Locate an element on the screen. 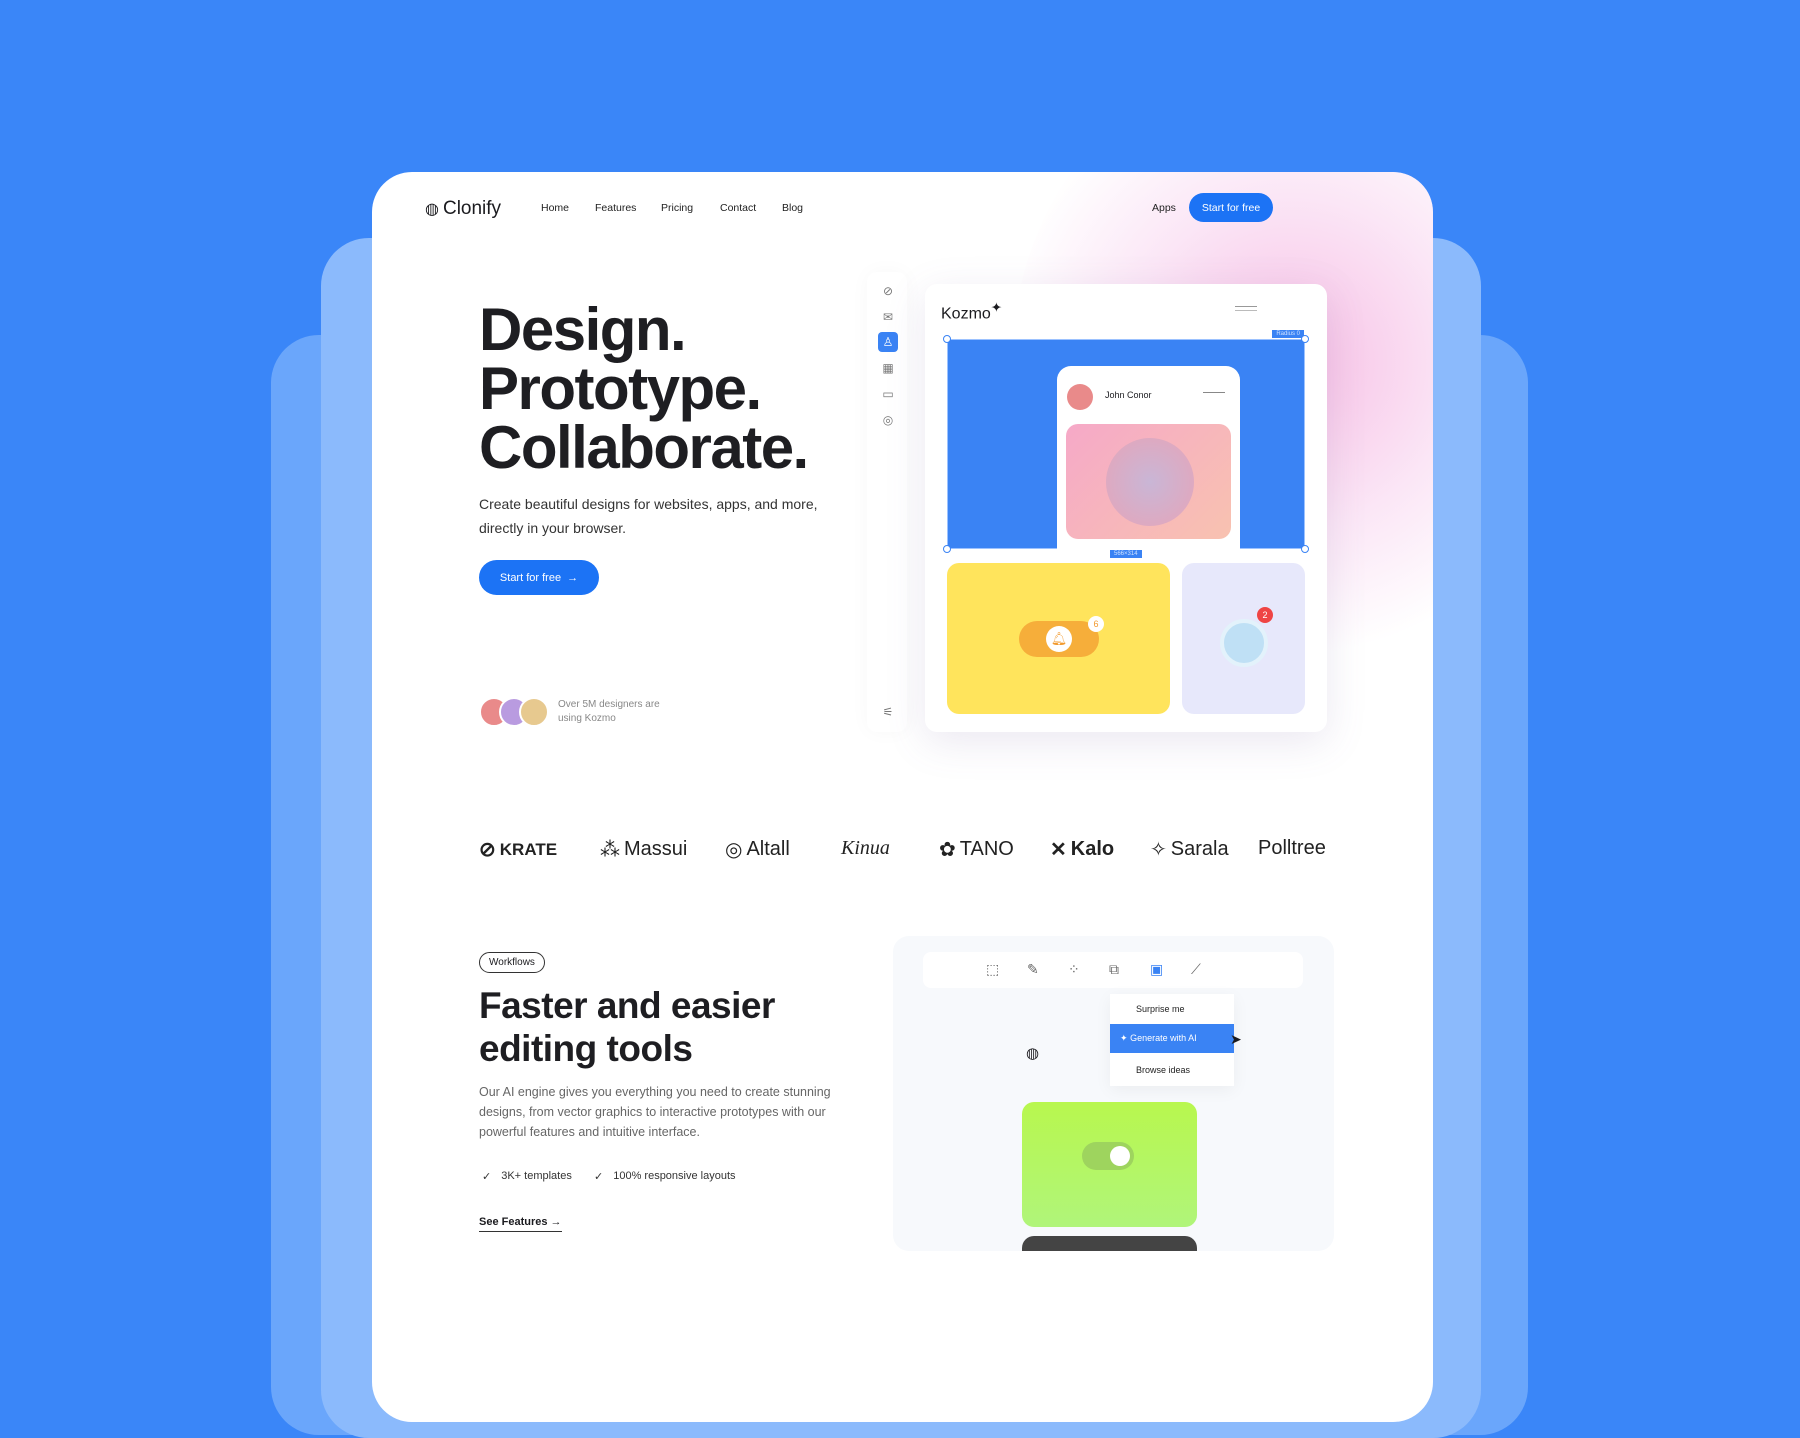  toggle-card-bg is located at coordinates (1109, 1164).